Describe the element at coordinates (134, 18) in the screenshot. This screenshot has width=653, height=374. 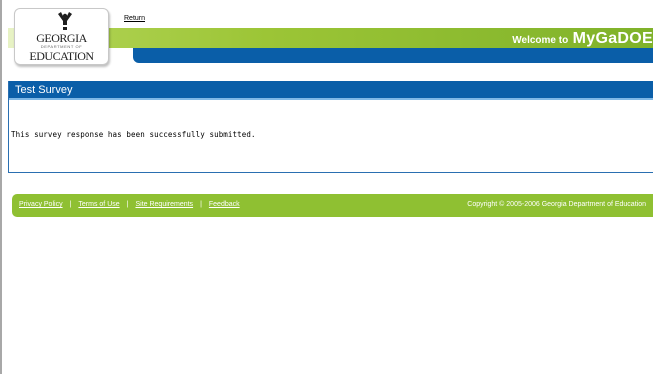
I see `return-link: Return` at that location.